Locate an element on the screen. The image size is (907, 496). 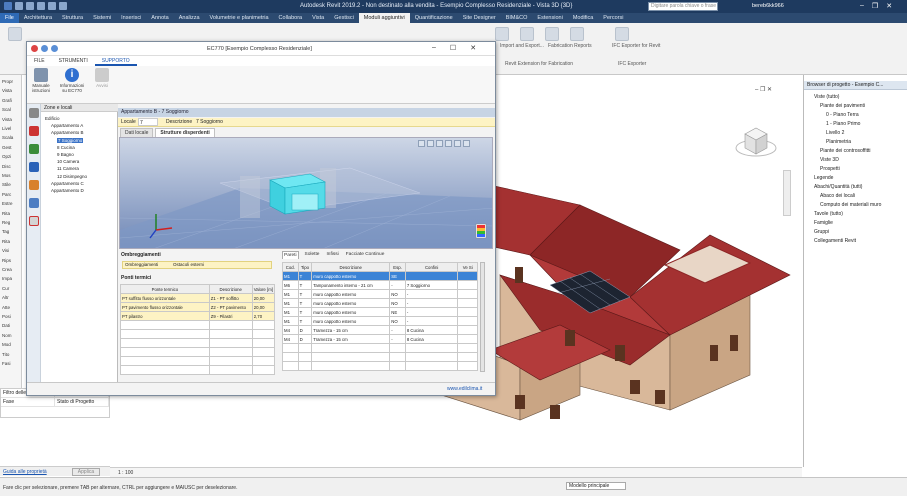
home-icon is located at coordinates (34, 221).